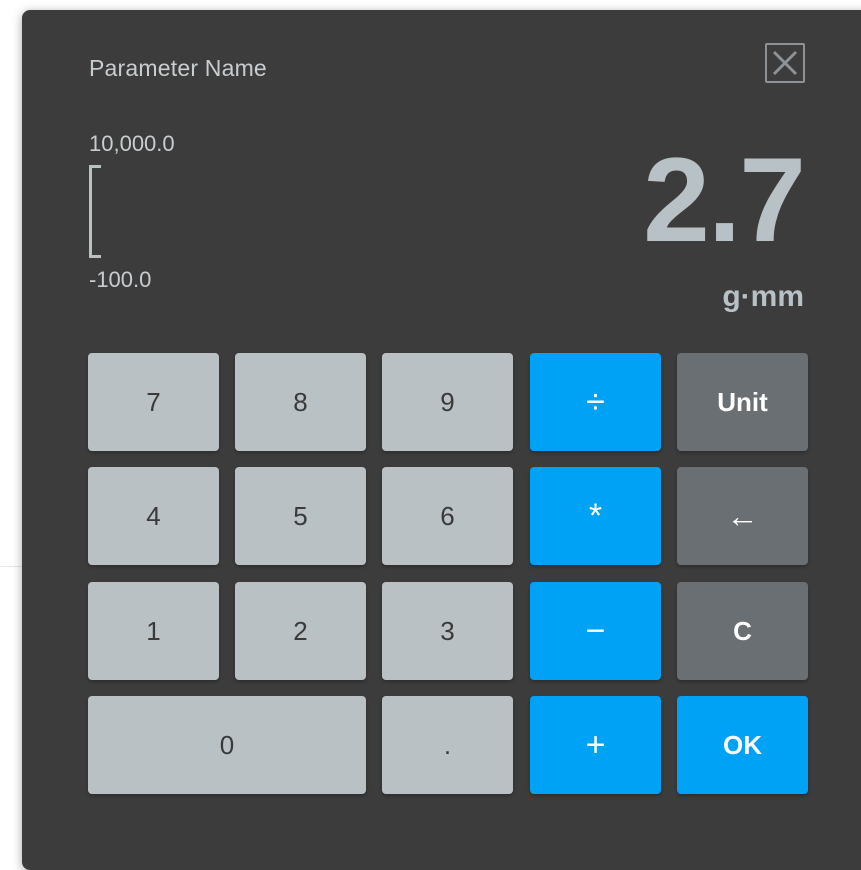 This screenshot has width=861, height=870. I want to click on key-1: 1, so click(153, 631).